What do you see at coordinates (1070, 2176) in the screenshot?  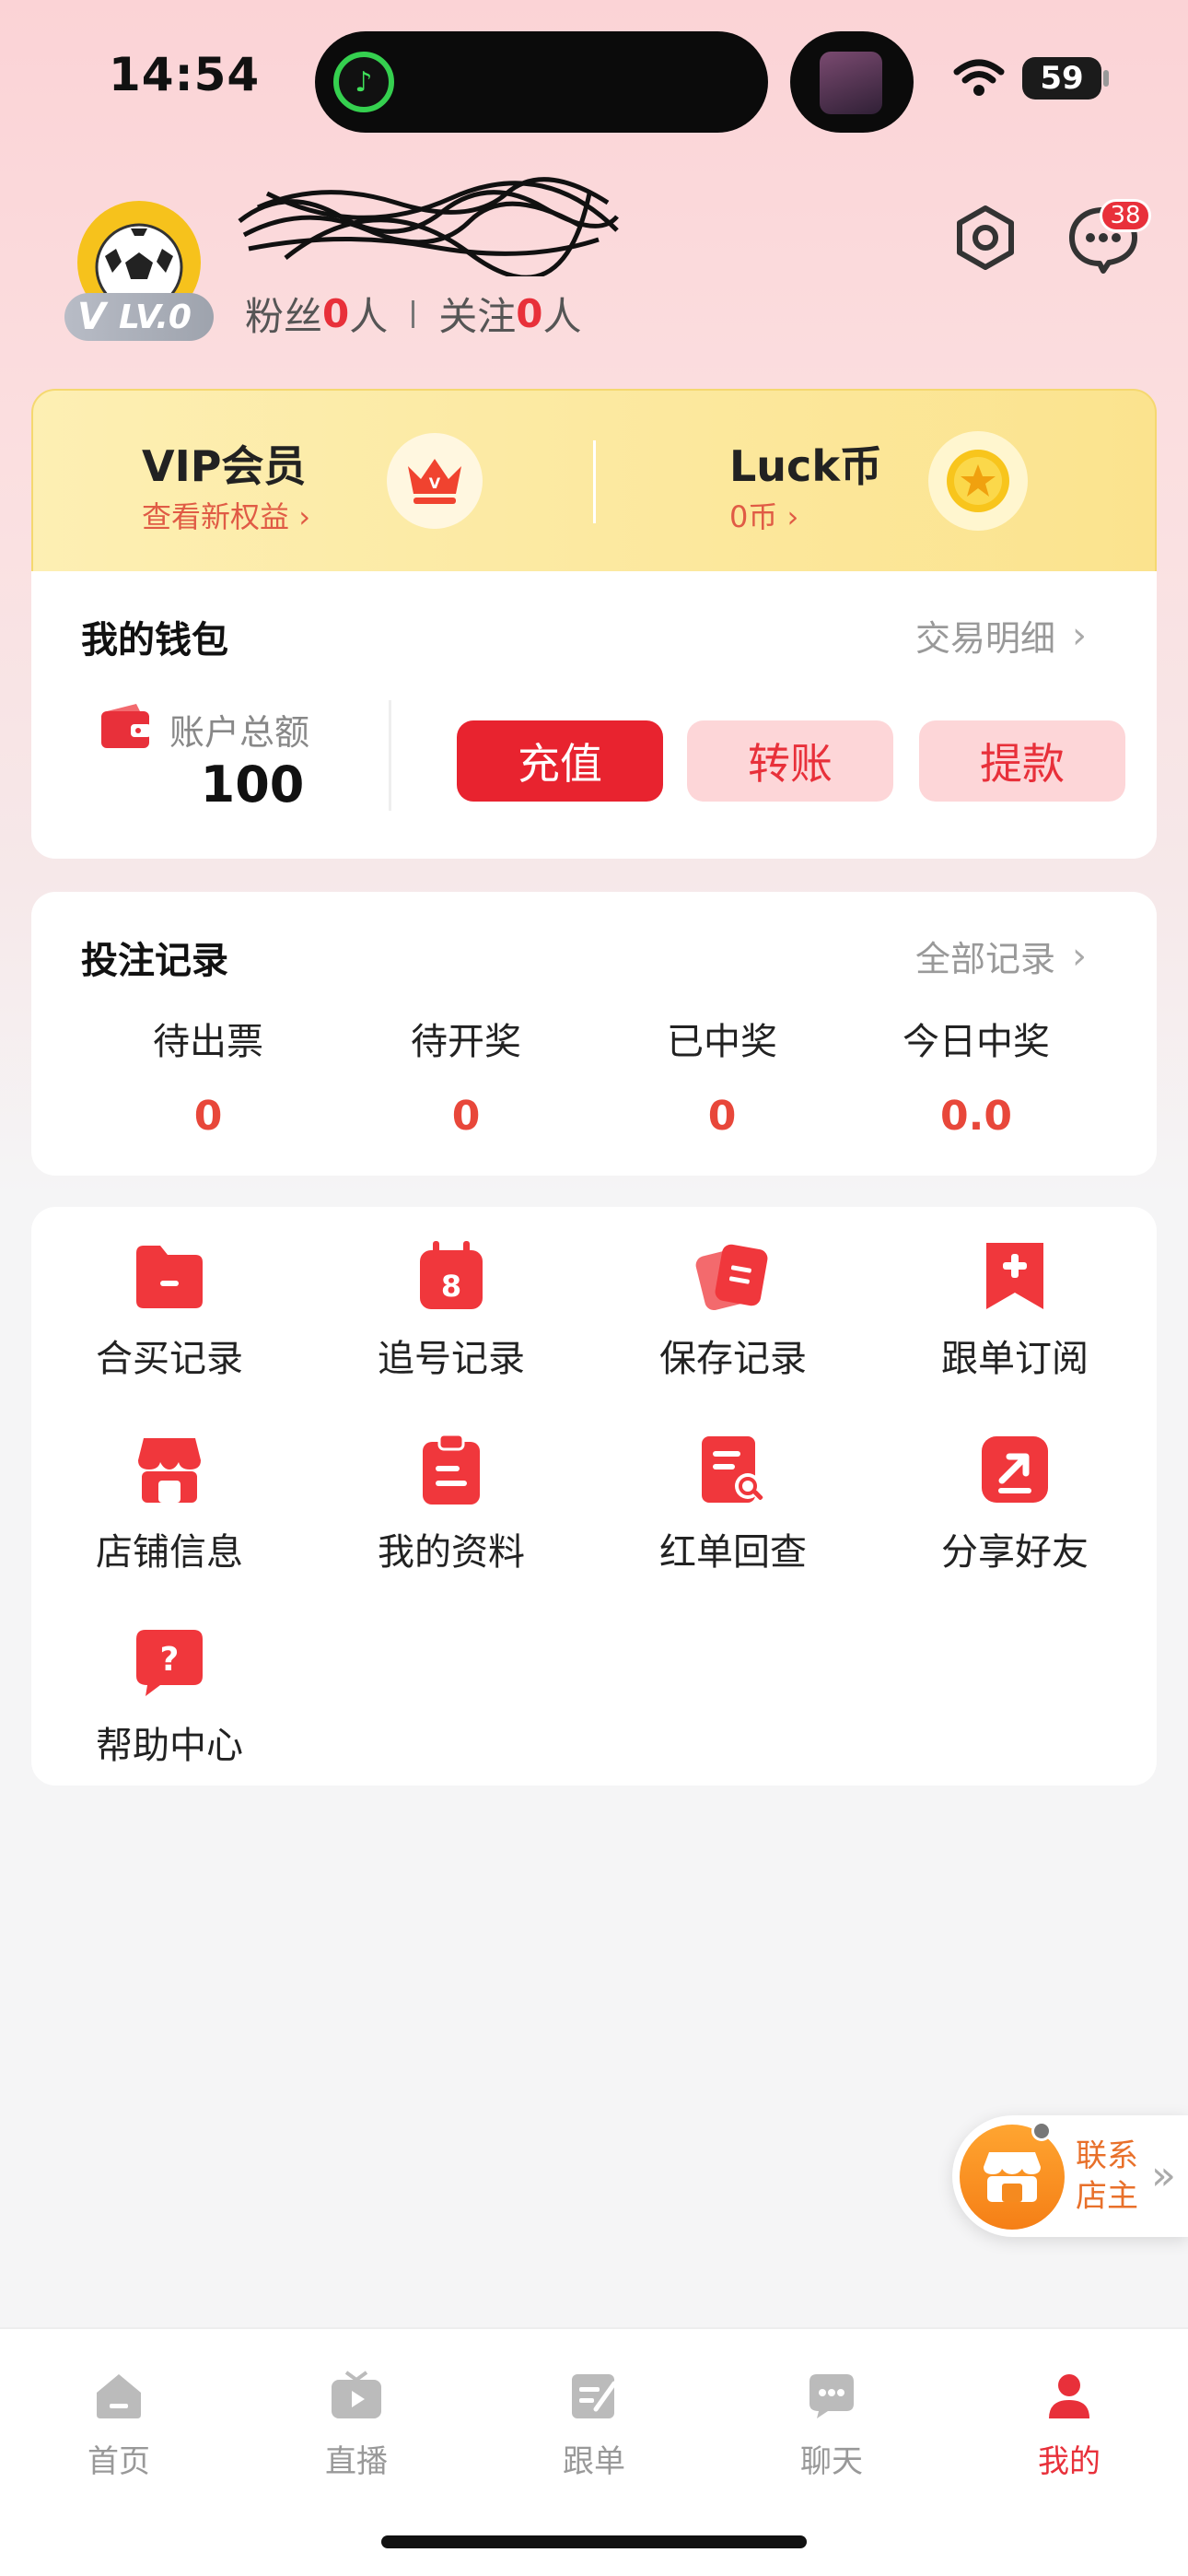 I see `contact-owner-button: 联系 店主 »` at bounding box center [1070, 2176].